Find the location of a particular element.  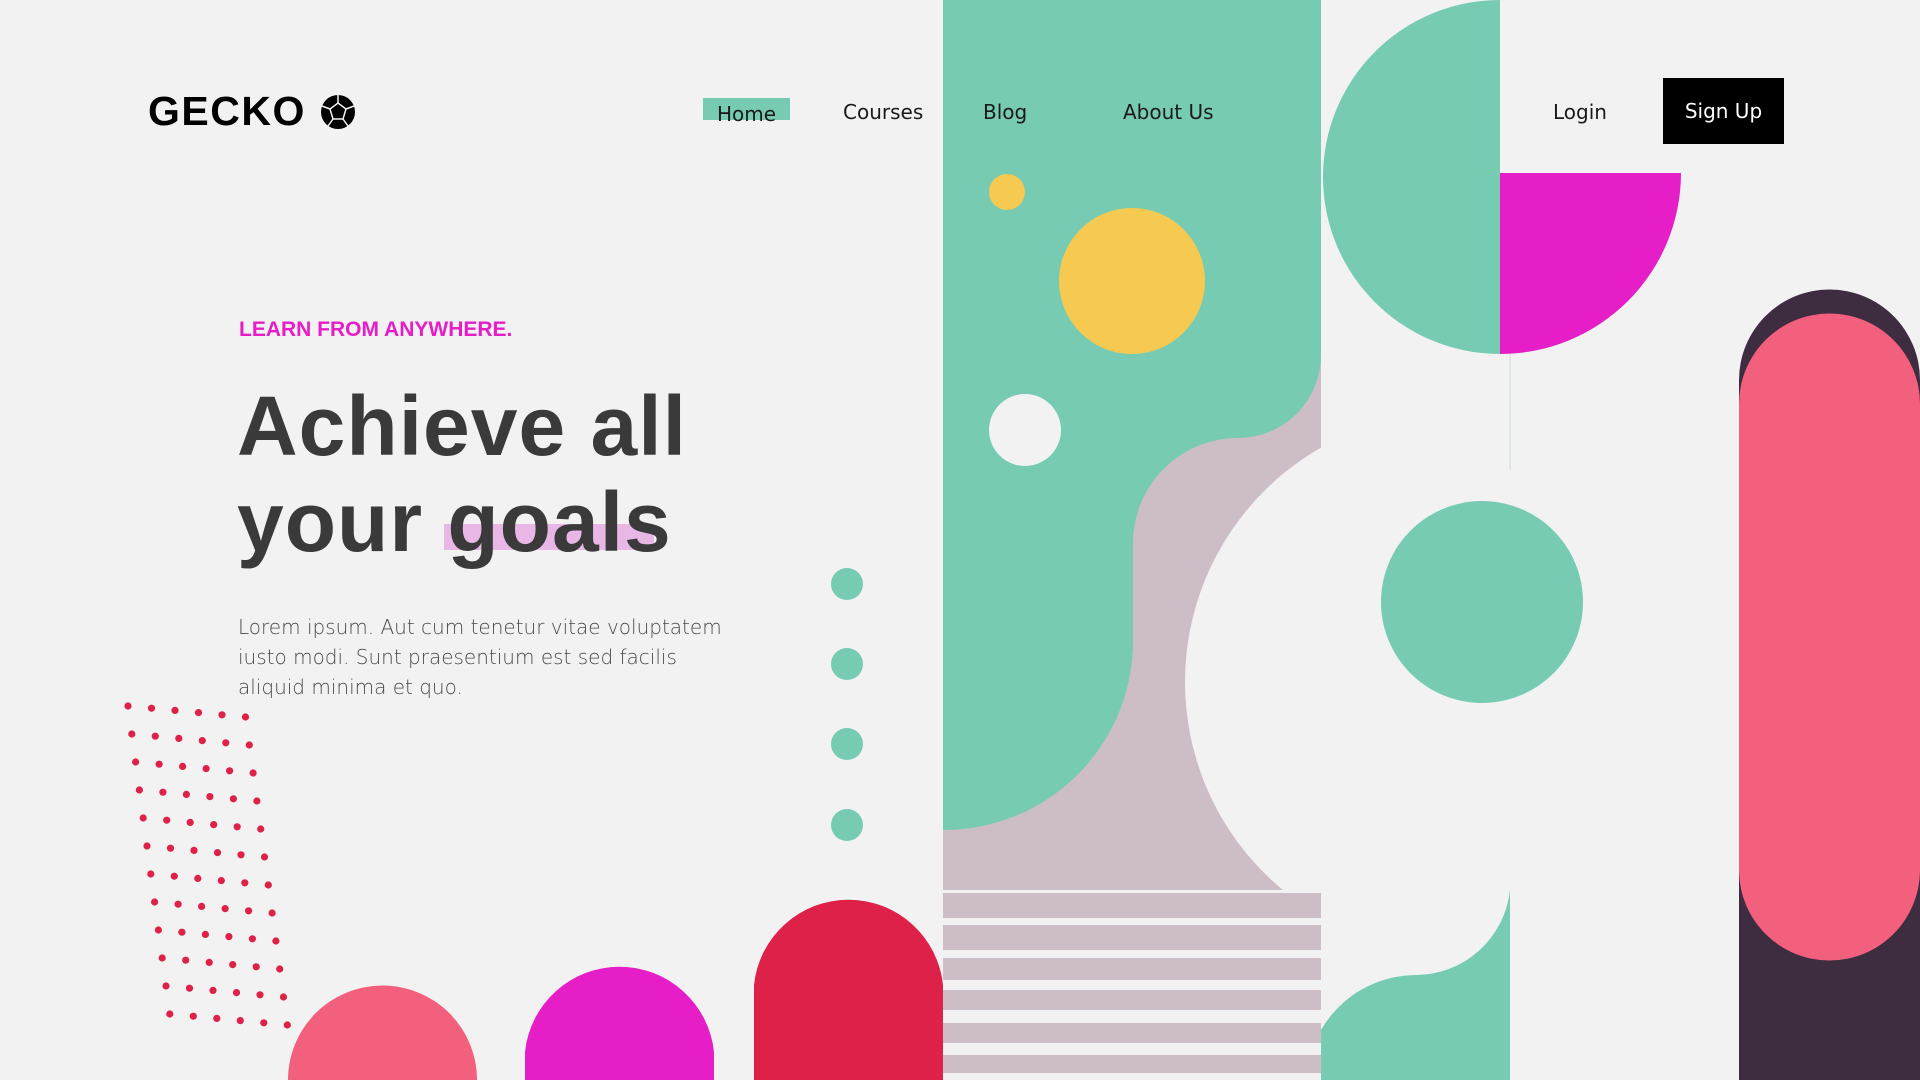

large-yellow-circle is located at coordinates (1132, 281).